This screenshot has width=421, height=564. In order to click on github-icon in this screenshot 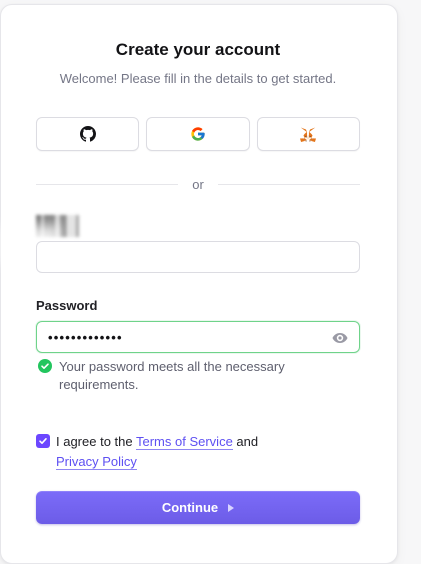, I will do `click(87, 134)`.